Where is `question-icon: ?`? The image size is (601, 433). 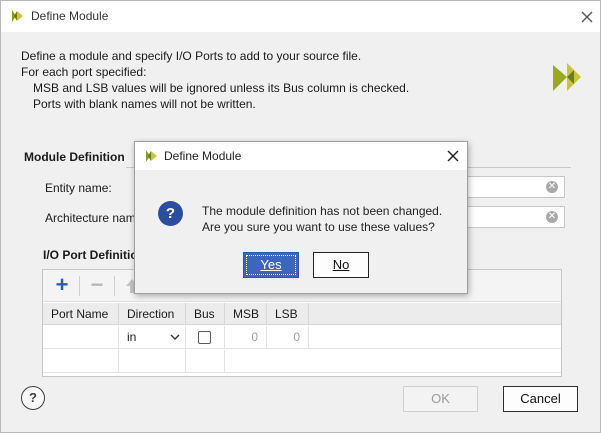
question-icon: ? is located at coordinates (170, 213).